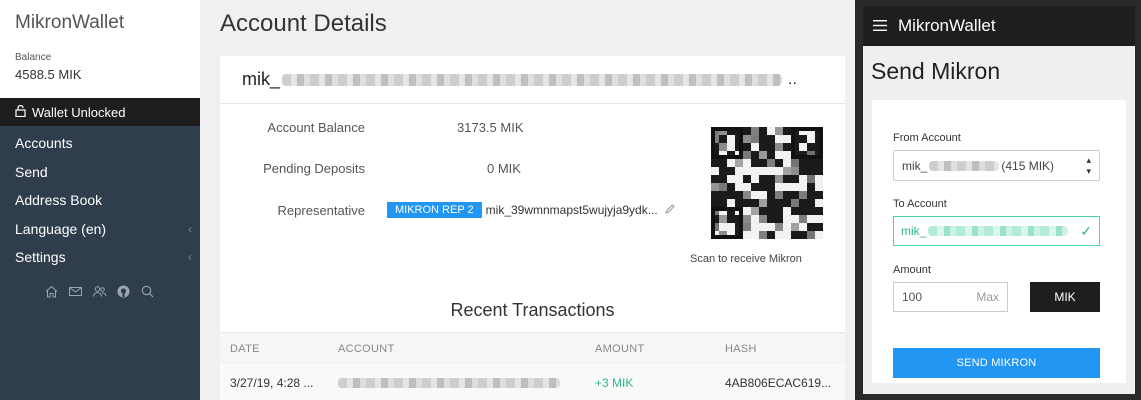 This screenshot has width=1141, height=400. What do you see at coordinates (123, 294) in the screenshot?
I see `github-icon` at bounding box center [123, 294].